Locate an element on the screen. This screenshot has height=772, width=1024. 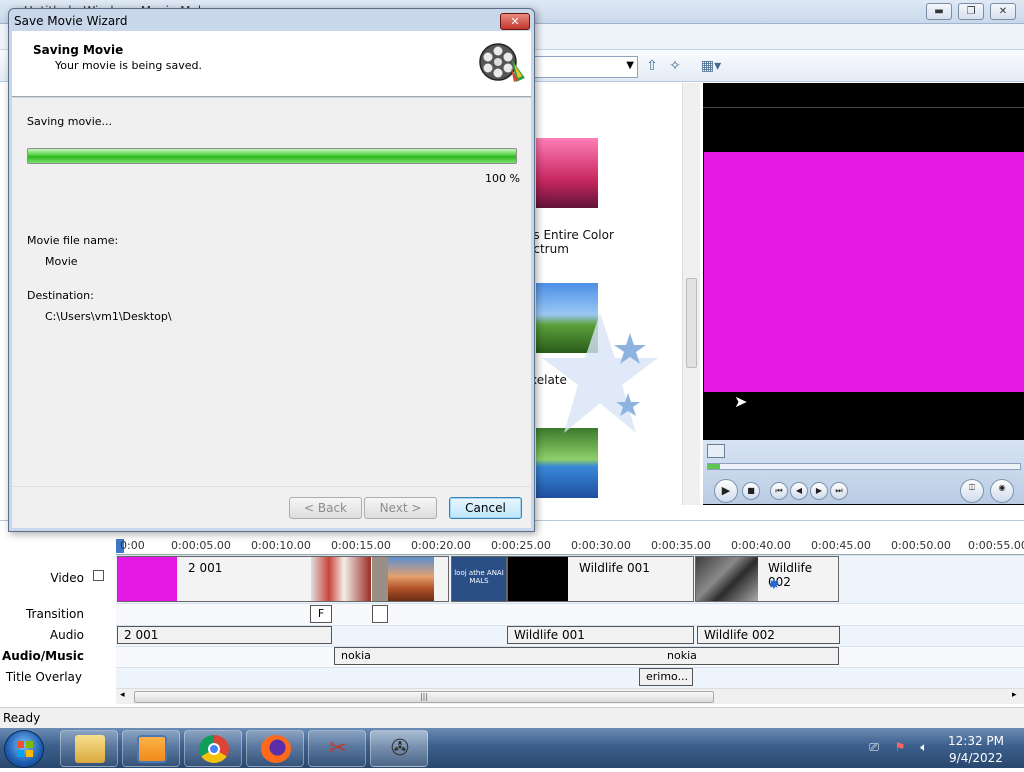
track-label-audio-music: Audio/Music is located at coordinates (42, 656).